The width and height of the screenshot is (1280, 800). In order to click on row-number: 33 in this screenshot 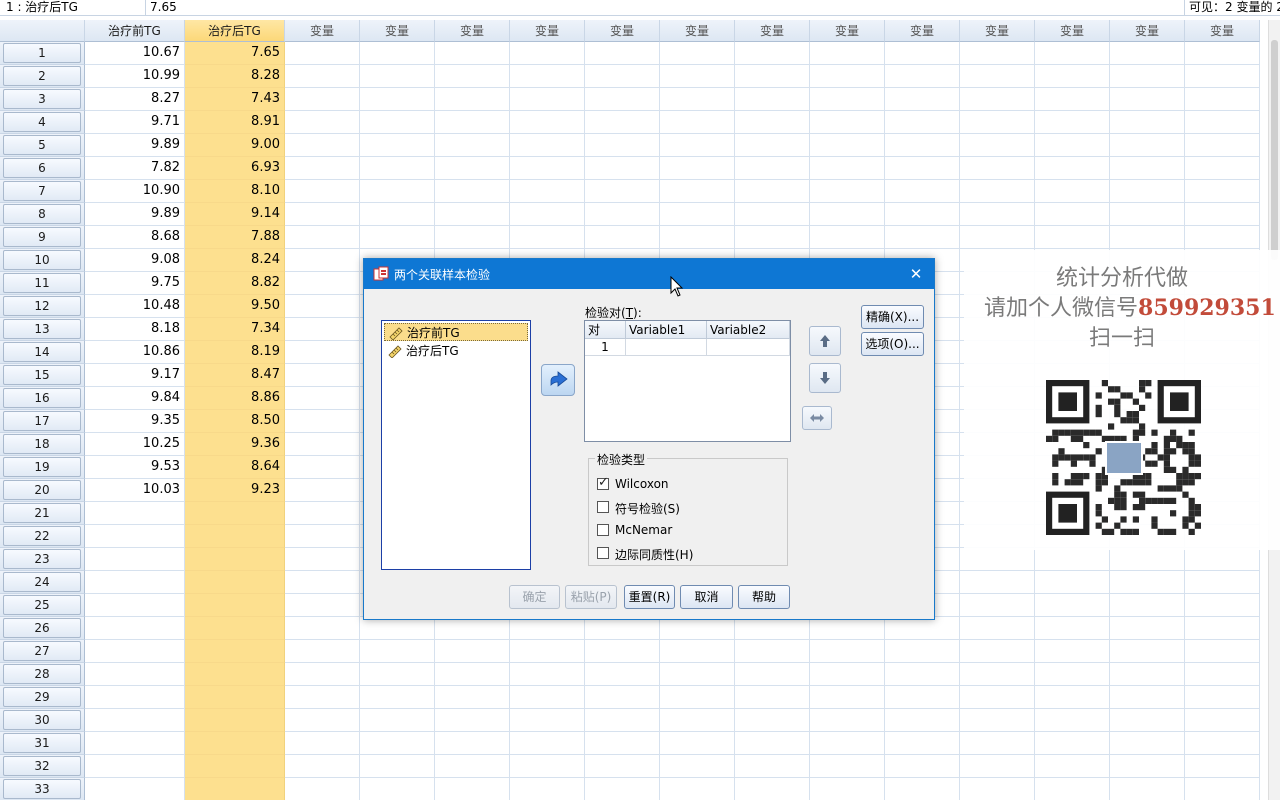, I will do `click(42, 789)`.